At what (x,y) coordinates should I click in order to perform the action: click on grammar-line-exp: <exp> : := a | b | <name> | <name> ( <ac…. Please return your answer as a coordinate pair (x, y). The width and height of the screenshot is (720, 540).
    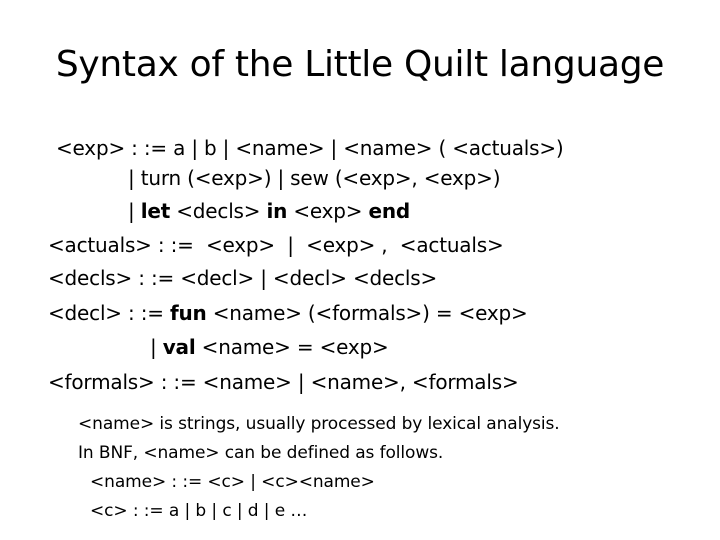
    Looking at the image, I should click on (310, 148).